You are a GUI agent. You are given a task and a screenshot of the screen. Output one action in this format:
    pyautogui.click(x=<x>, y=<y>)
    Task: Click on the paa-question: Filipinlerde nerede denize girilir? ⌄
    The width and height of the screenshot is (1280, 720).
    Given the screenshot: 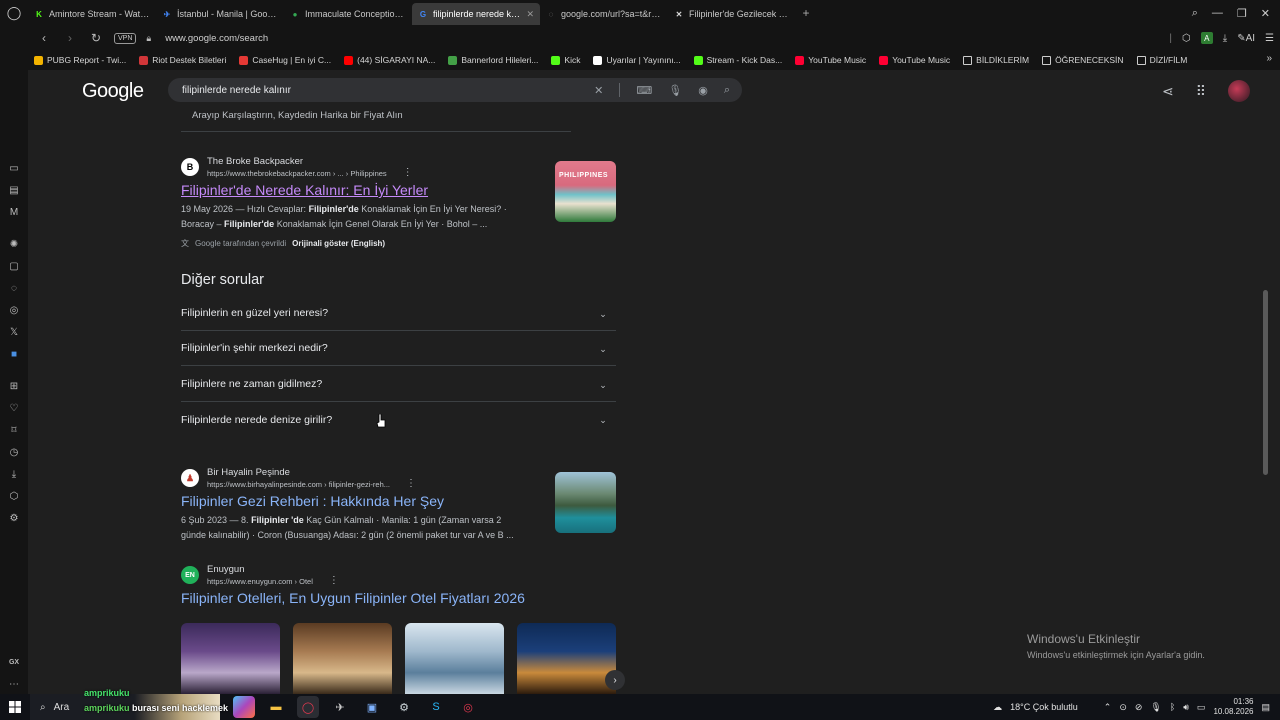 What is the action you would take?
    pyautogui.click(x=398, y=419)
    